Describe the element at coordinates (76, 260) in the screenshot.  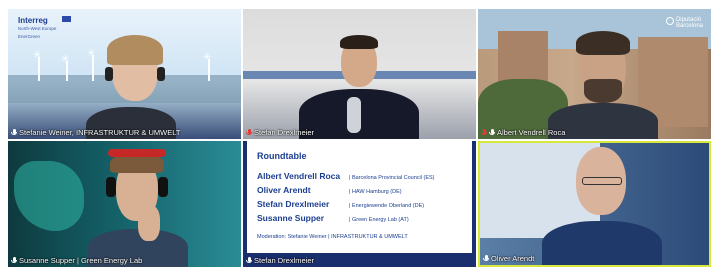
I see `participant-name-label: Susanne Supper | Green Energy Lab` at that location.